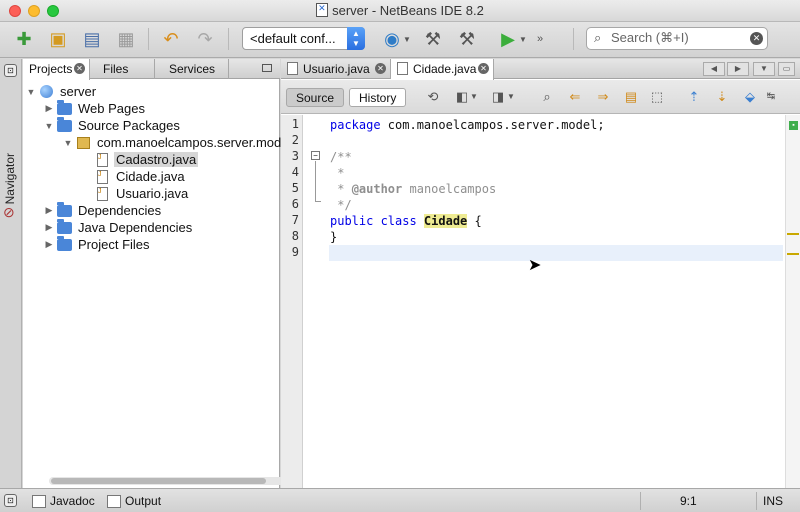 The image size is (800, 512). Describe the element at coordinates (556, 125) in the screenshot. I see `code-line: package com.manoelcampos.server.model;` at that location.